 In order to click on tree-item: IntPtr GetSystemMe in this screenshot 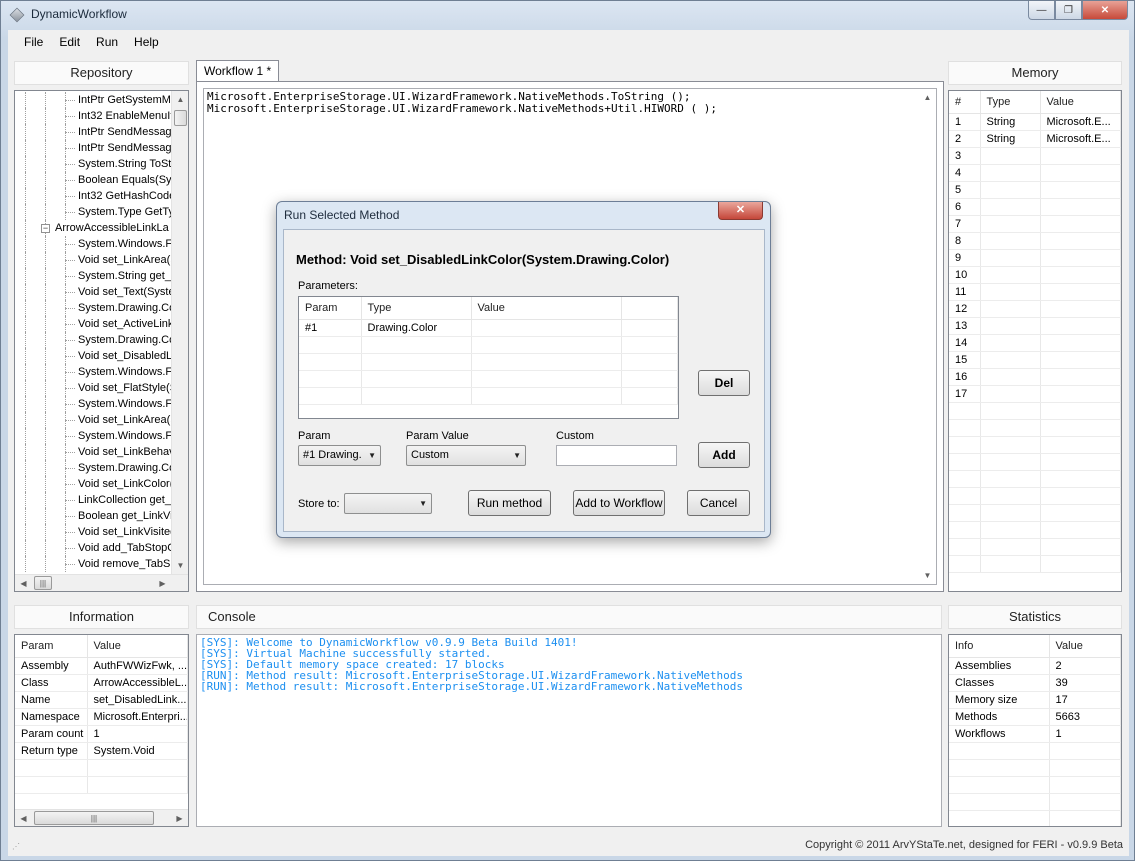, I will do `click(93, 100)`.